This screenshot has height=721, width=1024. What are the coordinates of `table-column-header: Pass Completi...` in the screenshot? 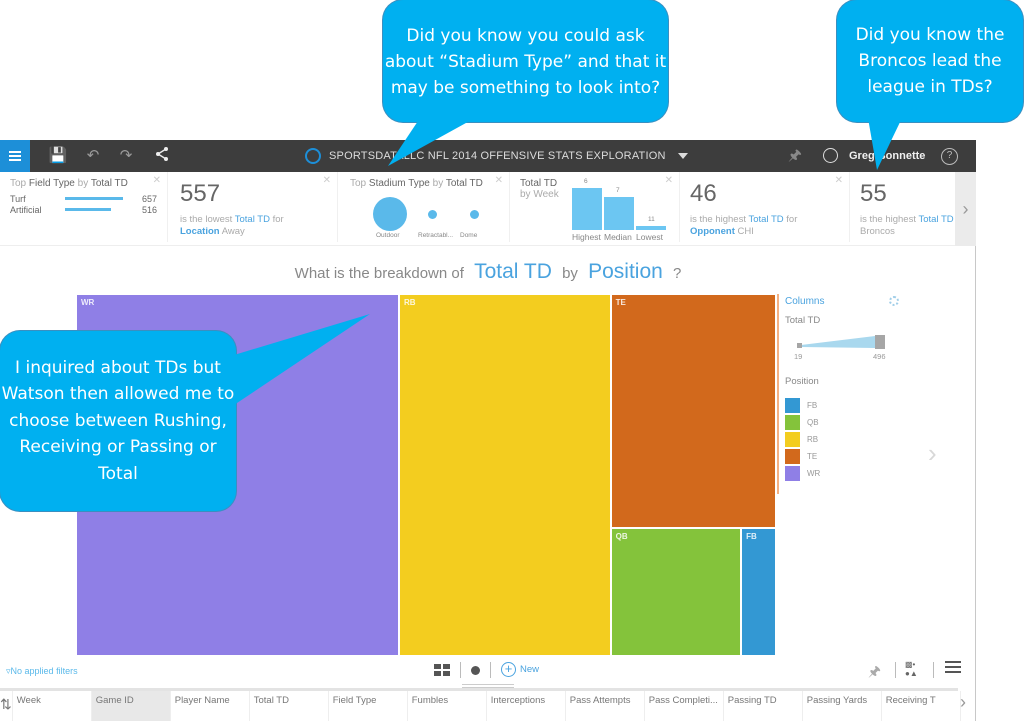 It's located at (684, 706).